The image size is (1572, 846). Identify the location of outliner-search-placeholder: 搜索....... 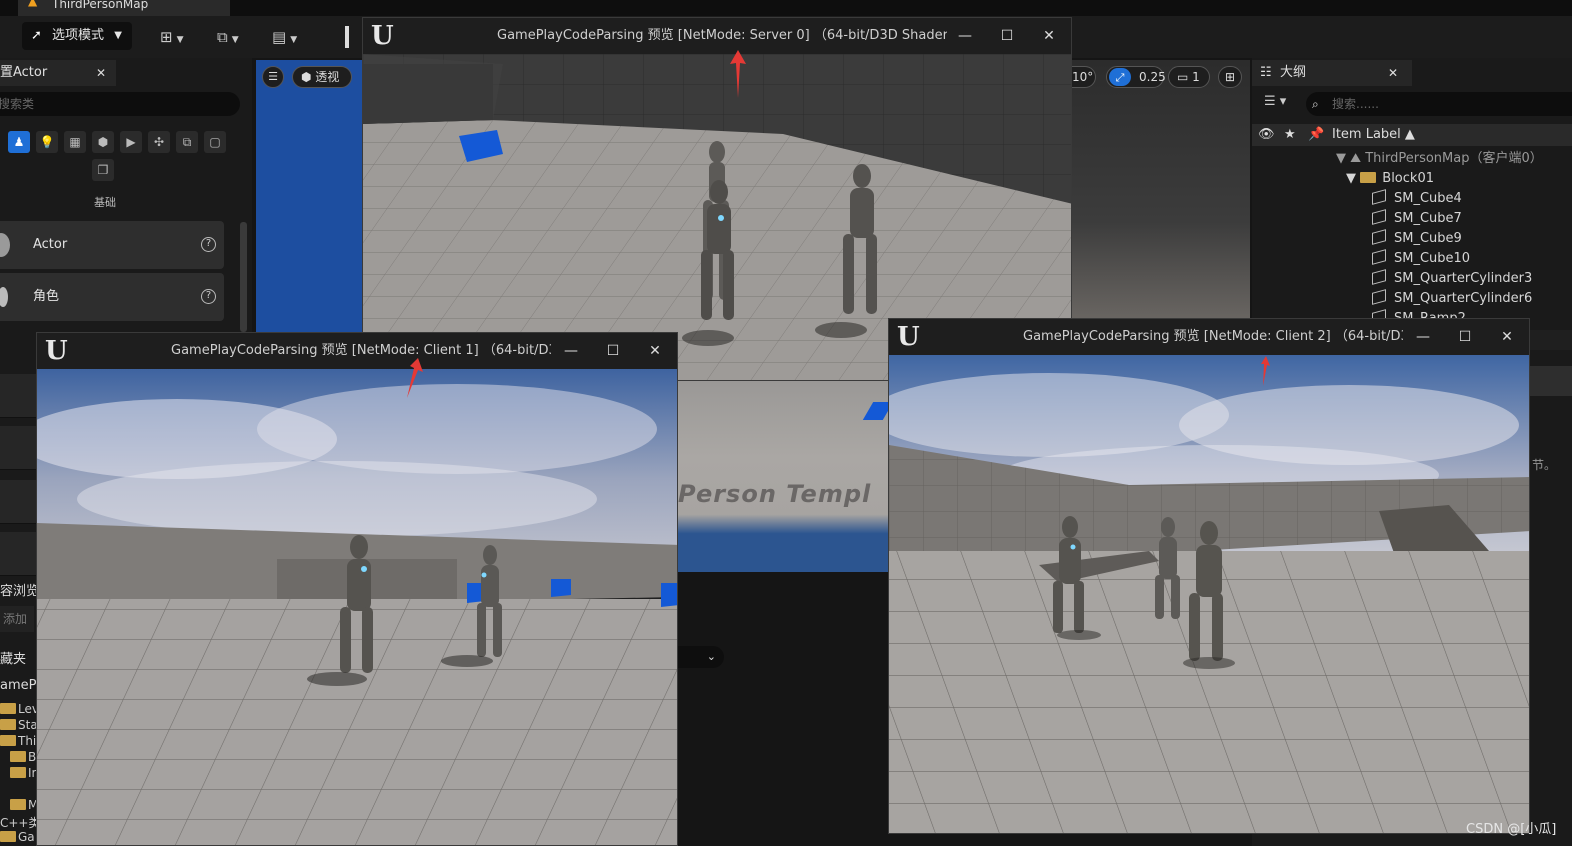
(1355, 104).